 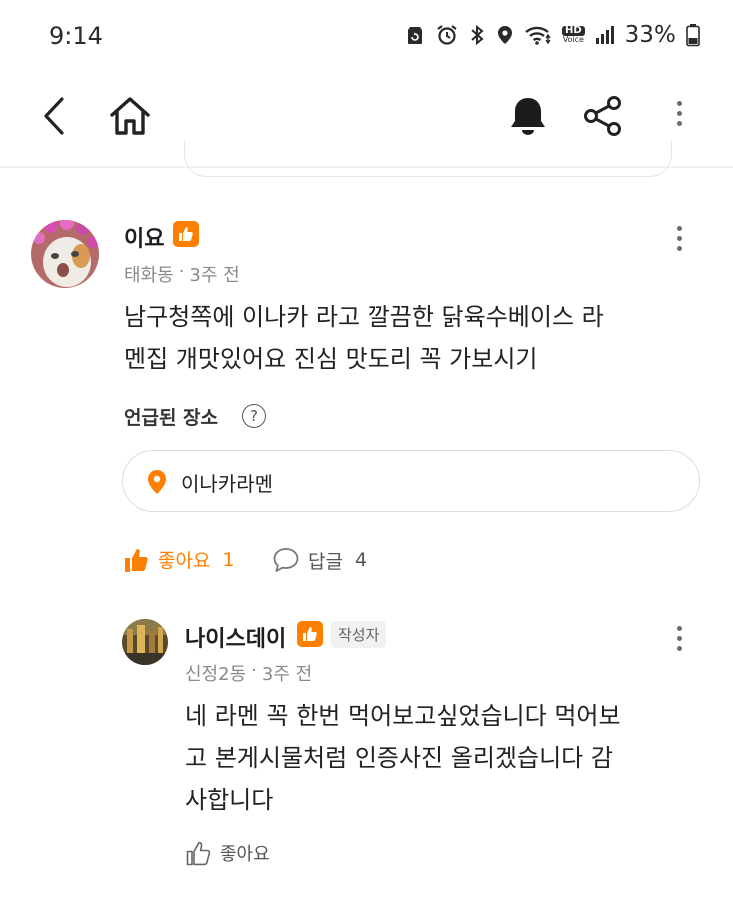 I want to click on share-button, so click(x=603, y=116).